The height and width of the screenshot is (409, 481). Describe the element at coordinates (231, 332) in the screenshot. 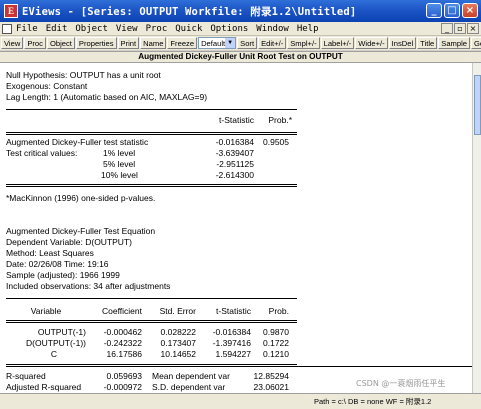

I see `coef-tstat: -0.016384` at that location.